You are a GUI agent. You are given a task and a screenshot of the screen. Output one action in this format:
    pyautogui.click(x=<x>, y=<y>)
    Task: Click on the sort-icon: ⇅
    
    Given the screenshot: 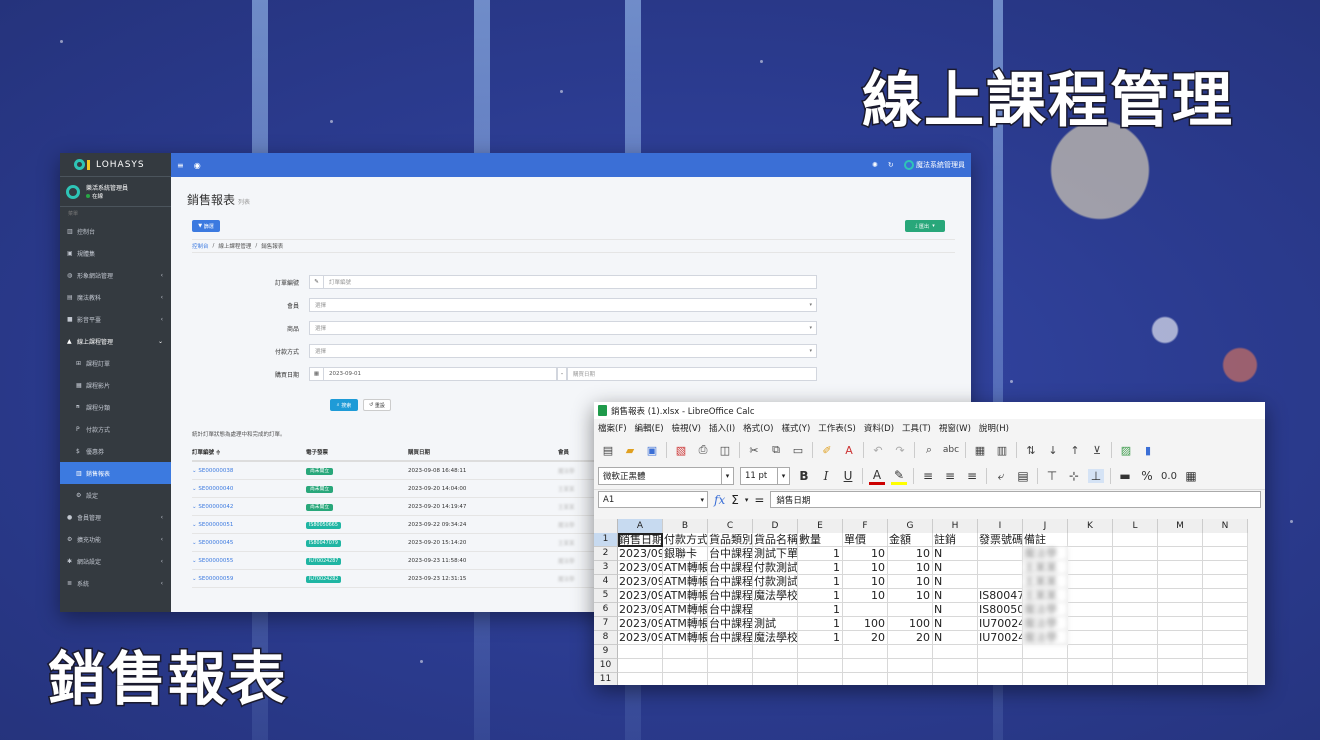 What is the action you would take?
    pyautogui.click(x=1031, y=450)
    